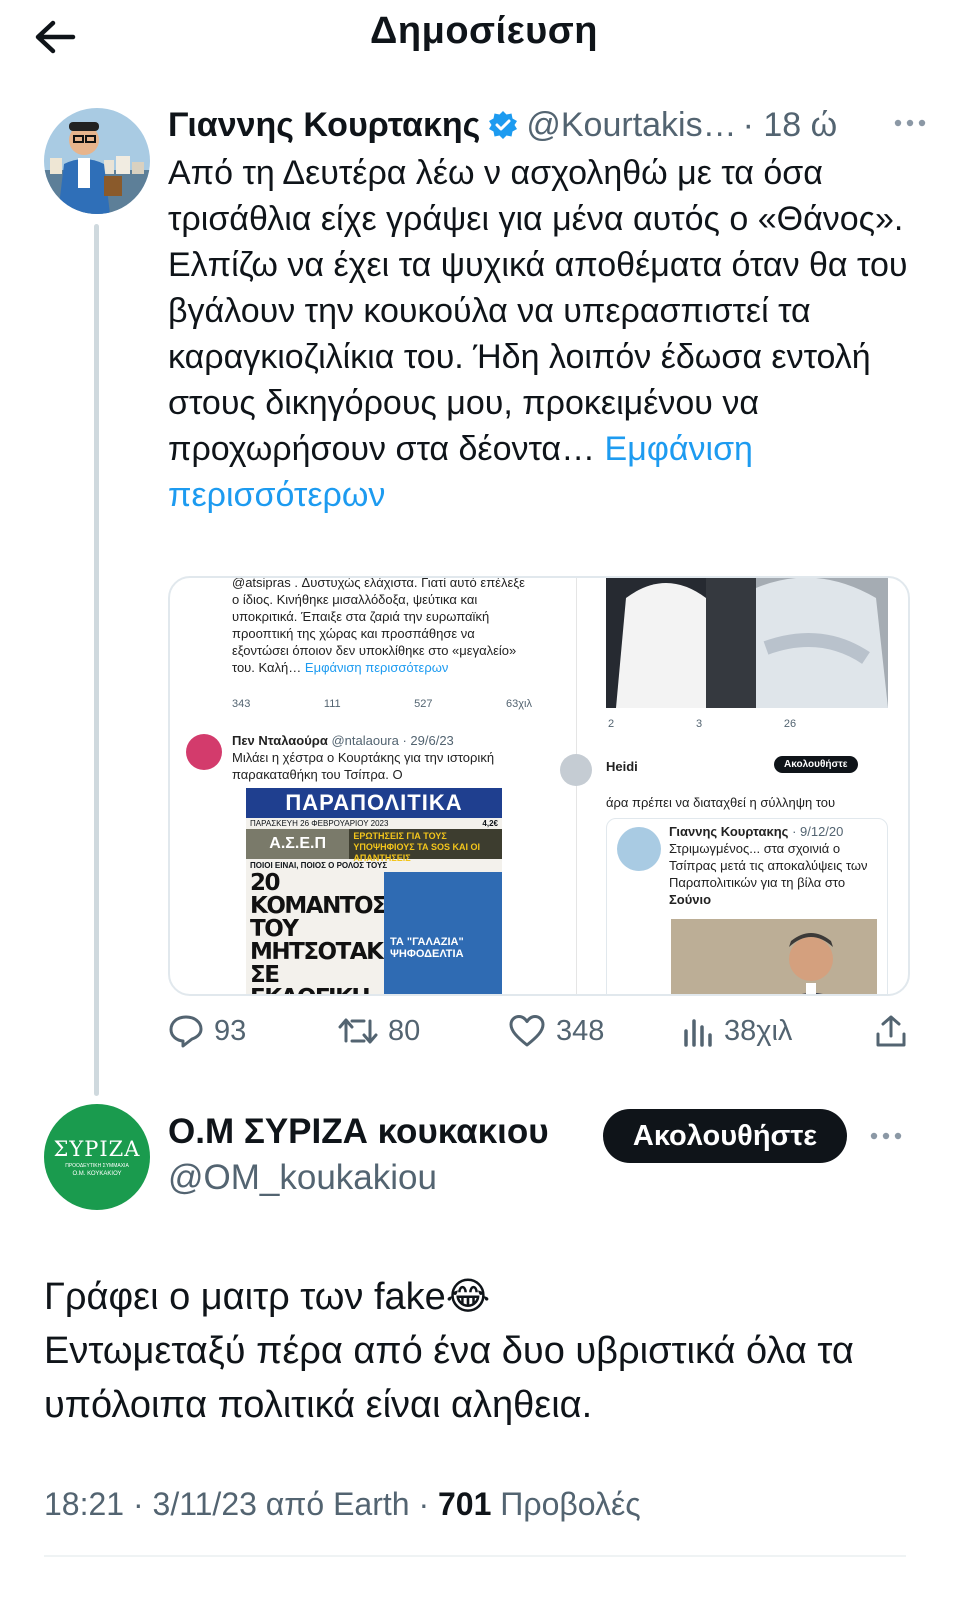 The width and height of the screenshot is (968, 1600). What do you see at coordinates (576, 770) in the screenshot?
I see `heidi-avatar` at bounding box center [576, 770].